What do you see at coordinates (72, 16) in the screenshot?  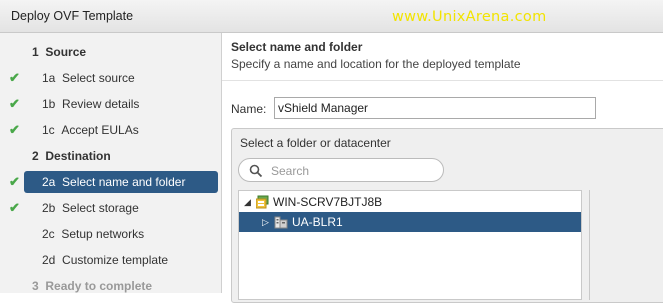 I see `window-title: Deploy OVF Template` at bounding box center [72, 16].